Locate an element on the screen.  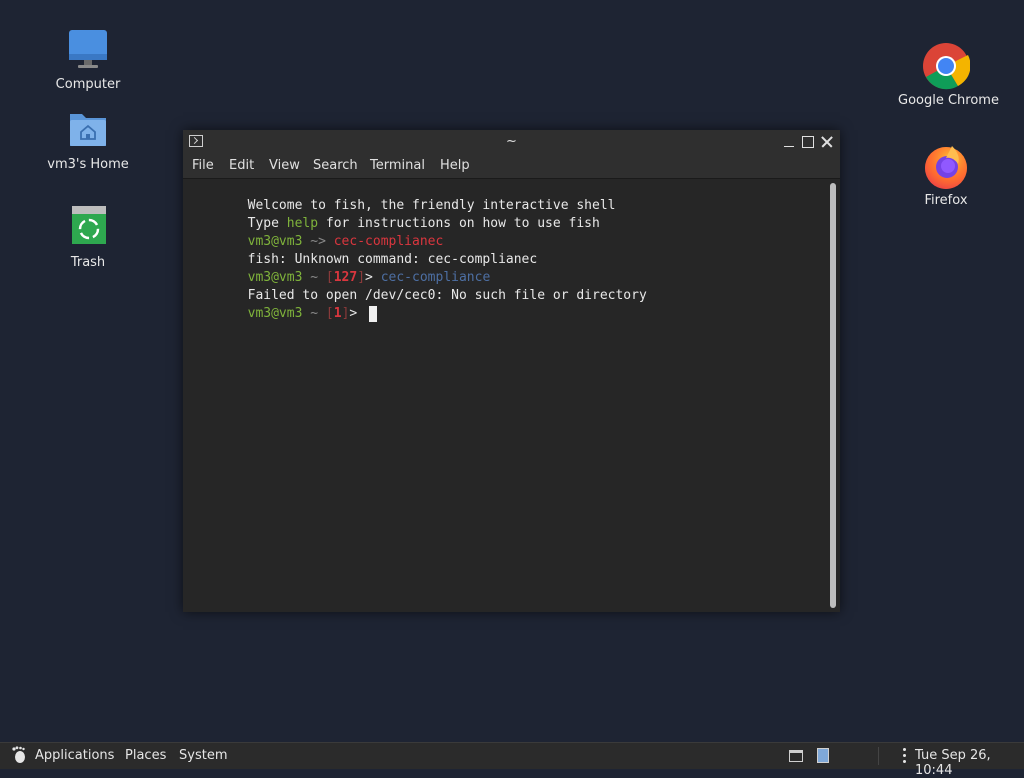
menu-search: Search is located at coordinates (335, 165).